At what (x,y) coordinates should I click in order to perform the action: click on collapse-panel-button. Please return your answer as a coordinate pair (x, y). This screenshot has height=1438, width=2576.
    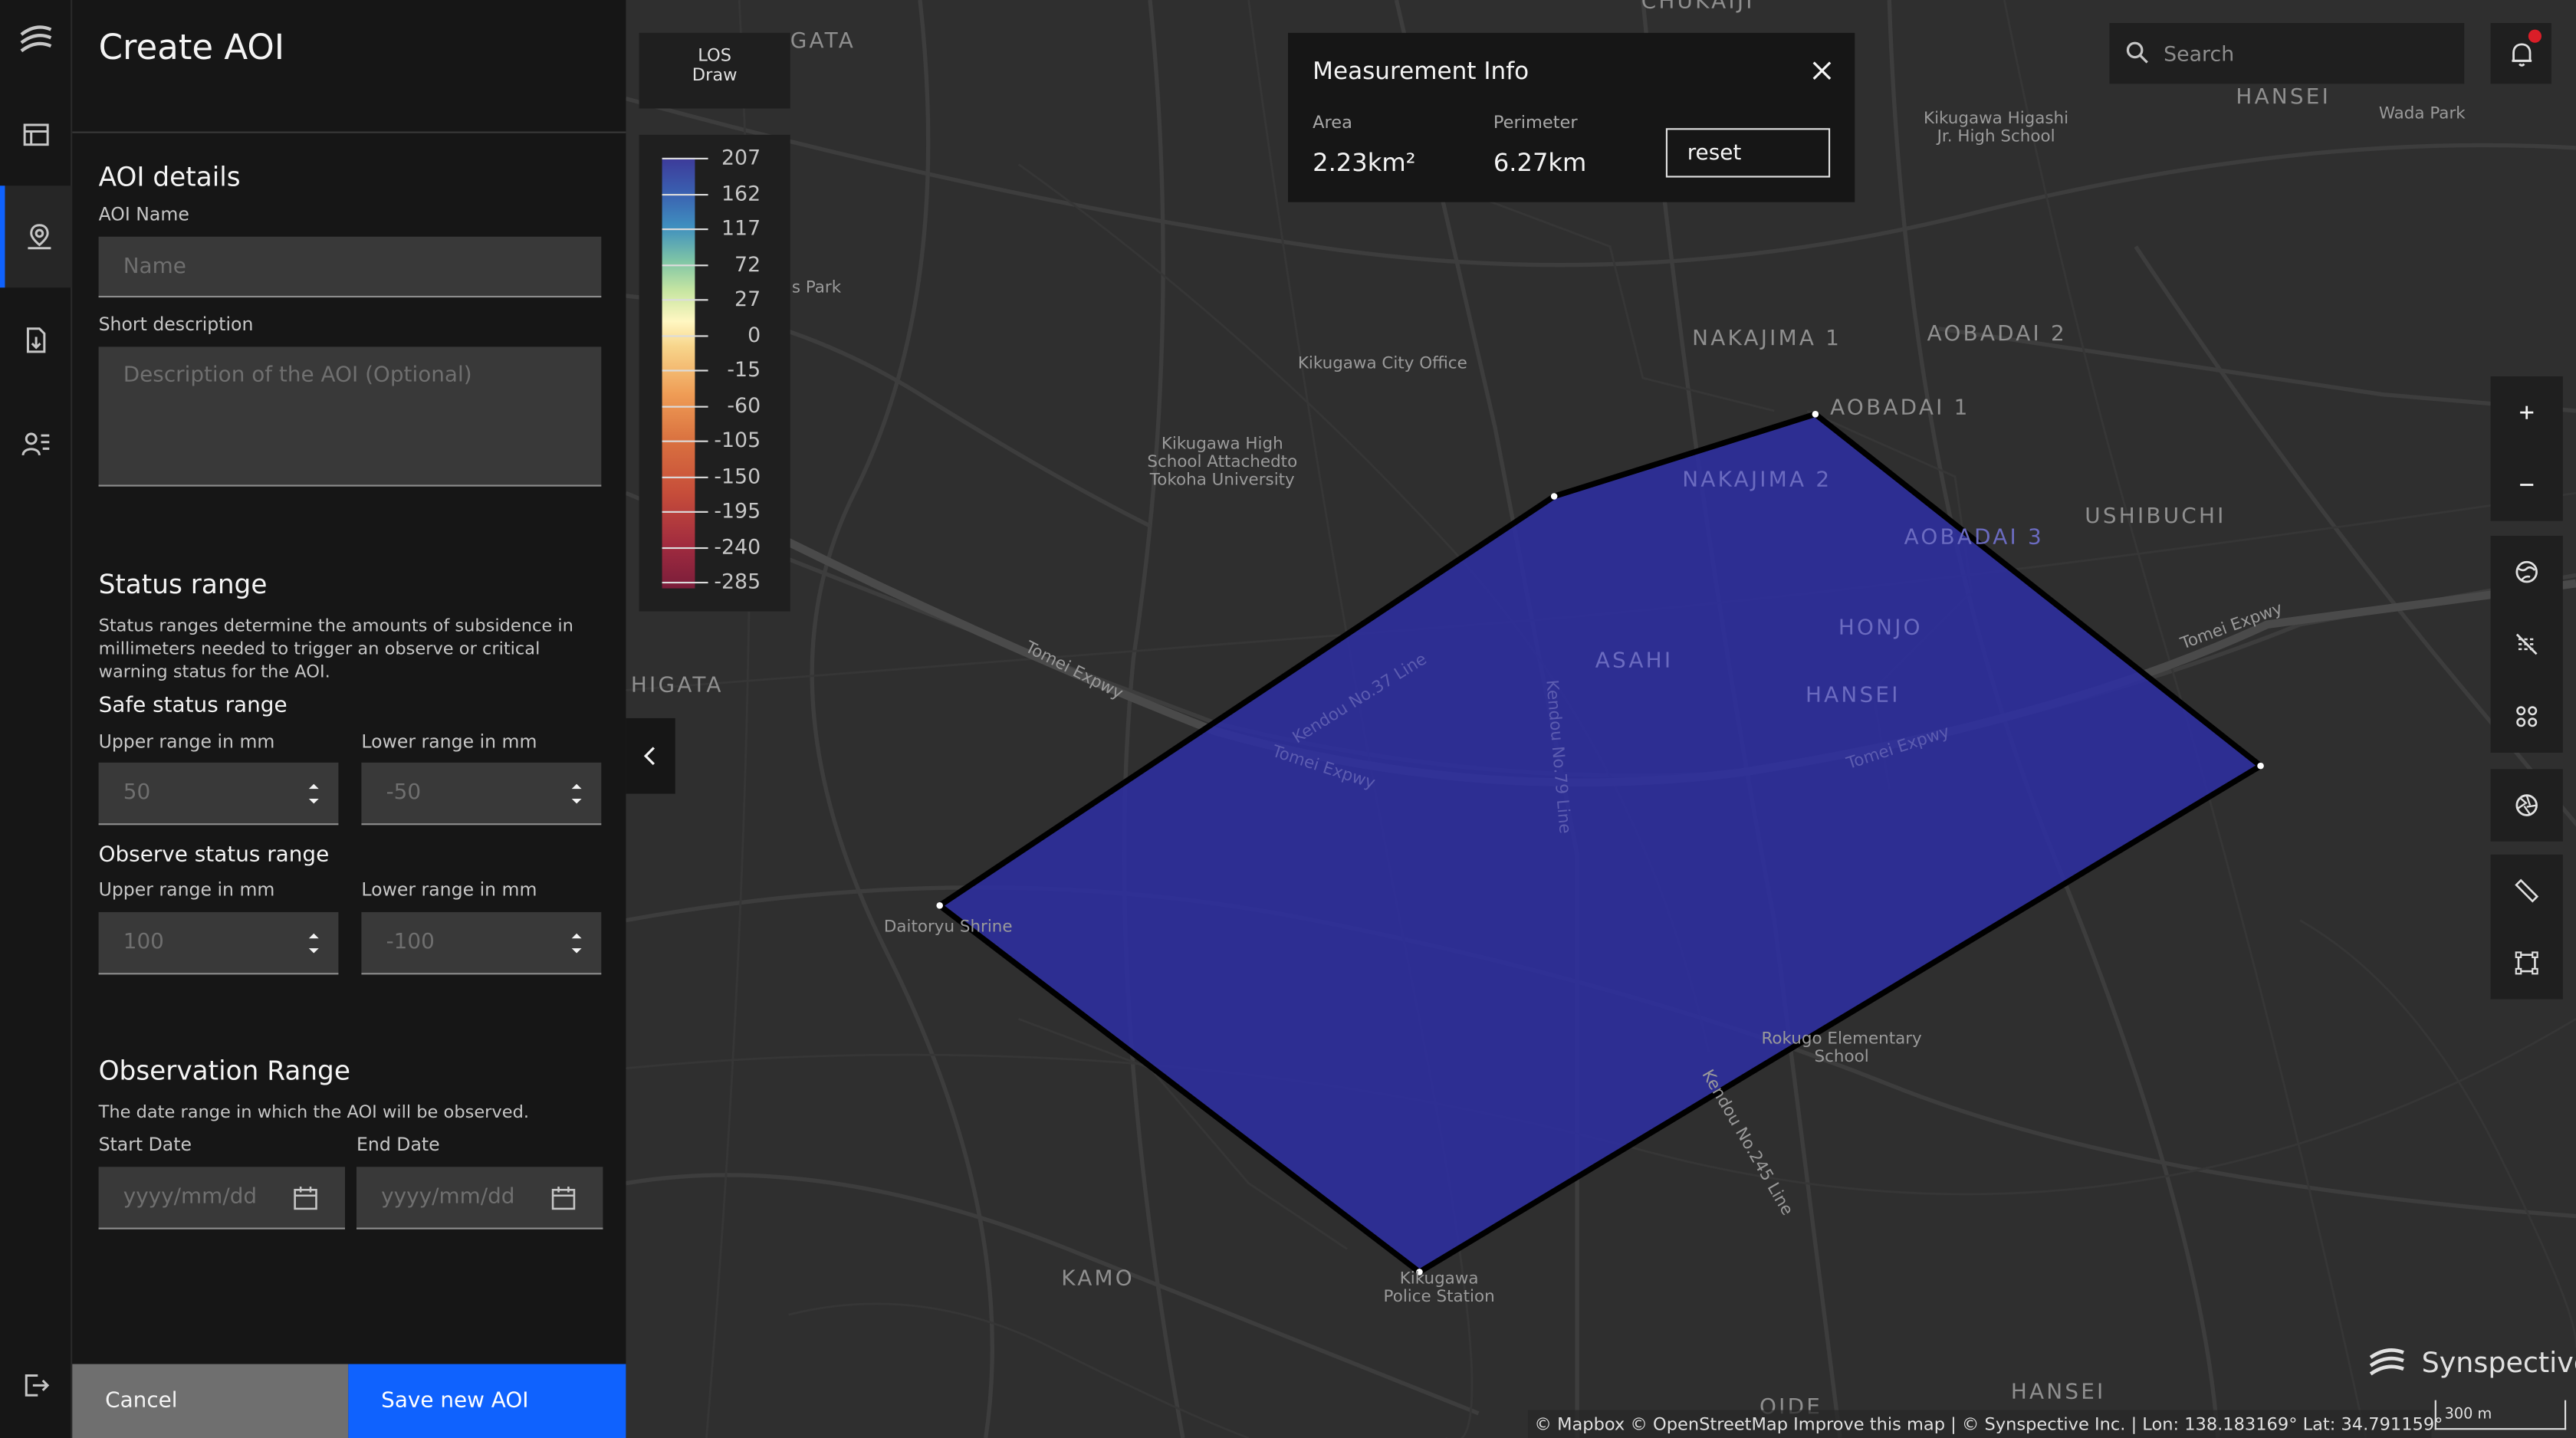
    Looking at the image, I should click on (651, 755).